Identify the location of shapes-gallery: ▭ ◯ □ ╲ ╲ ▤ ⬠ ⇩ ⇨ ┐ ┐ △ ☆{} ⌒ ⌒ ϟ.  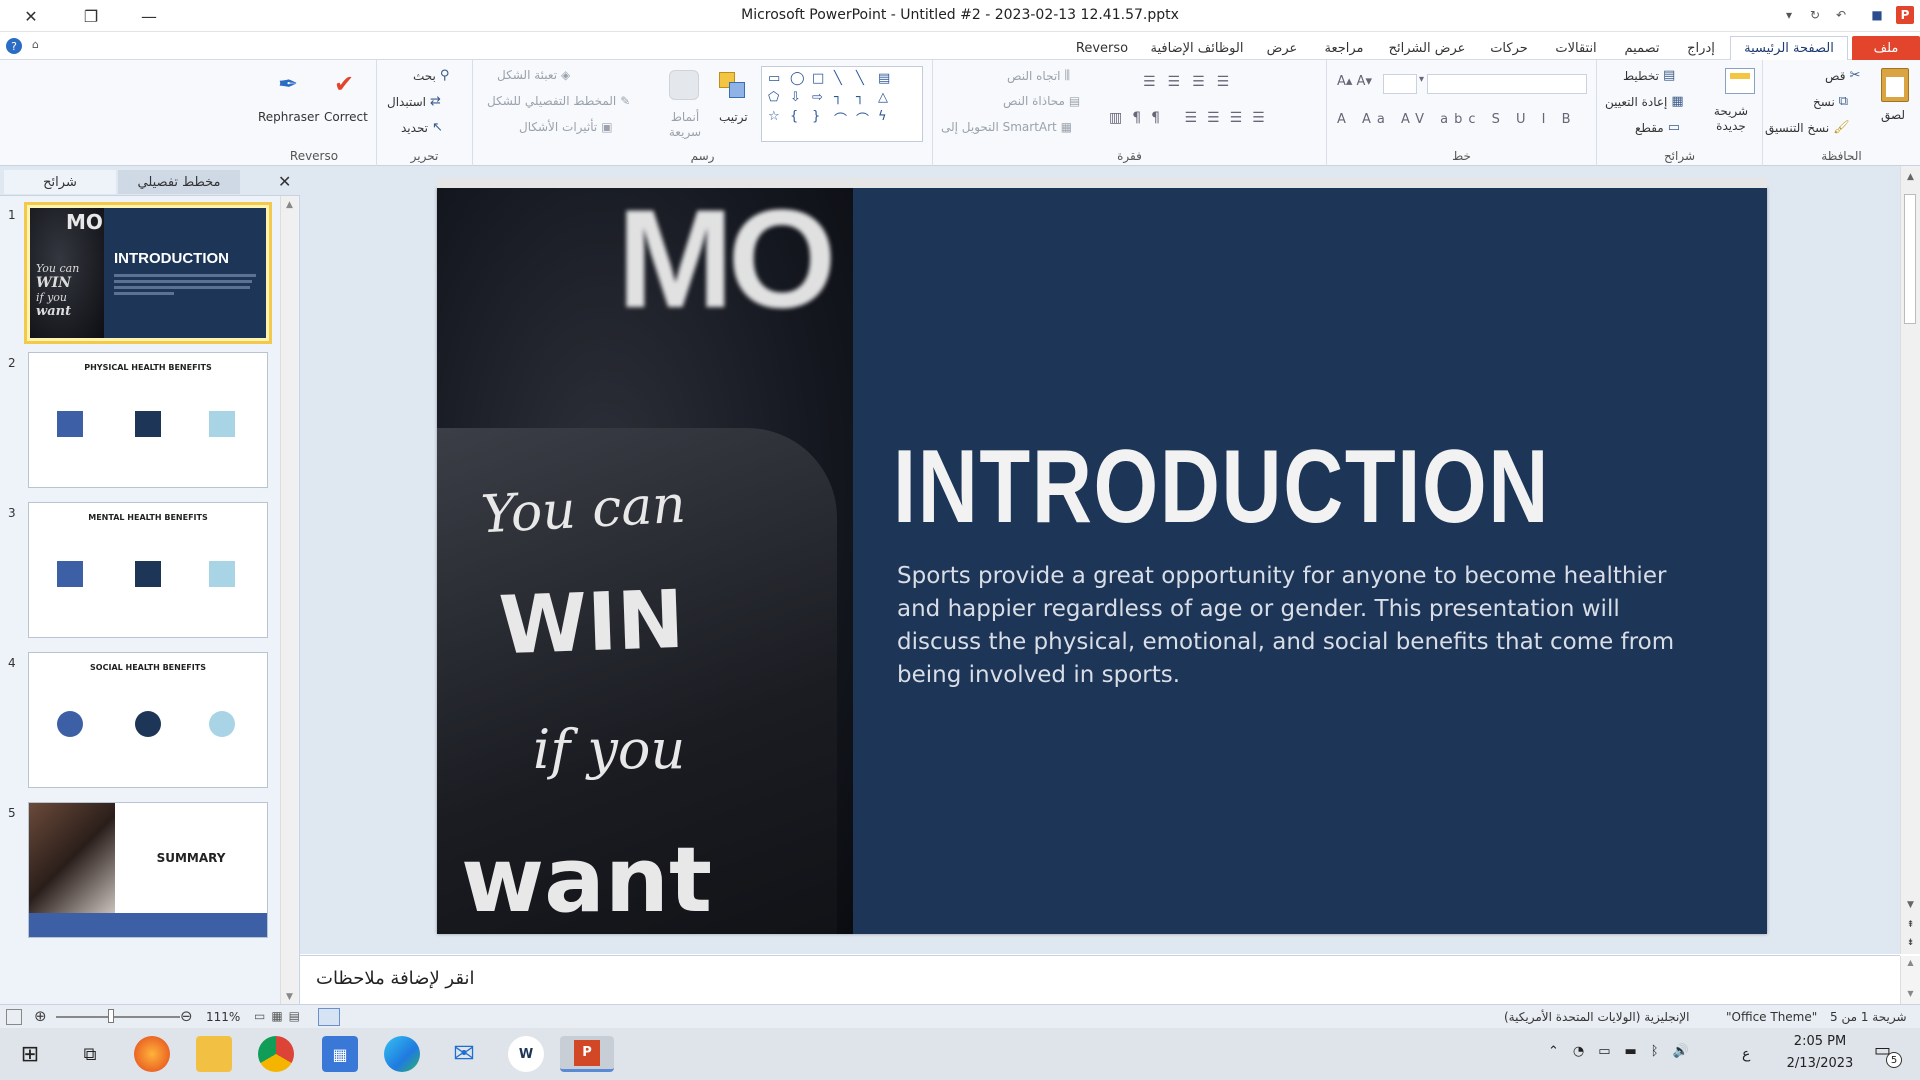
(842, 104).